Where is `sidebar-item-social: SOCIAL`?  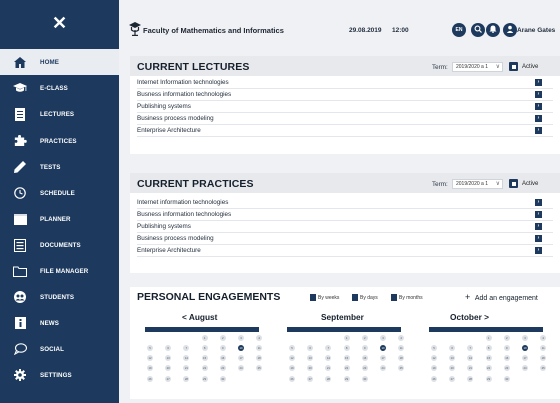 sidebar-item-social: SOCIAL is located at coordinates (59, 349).